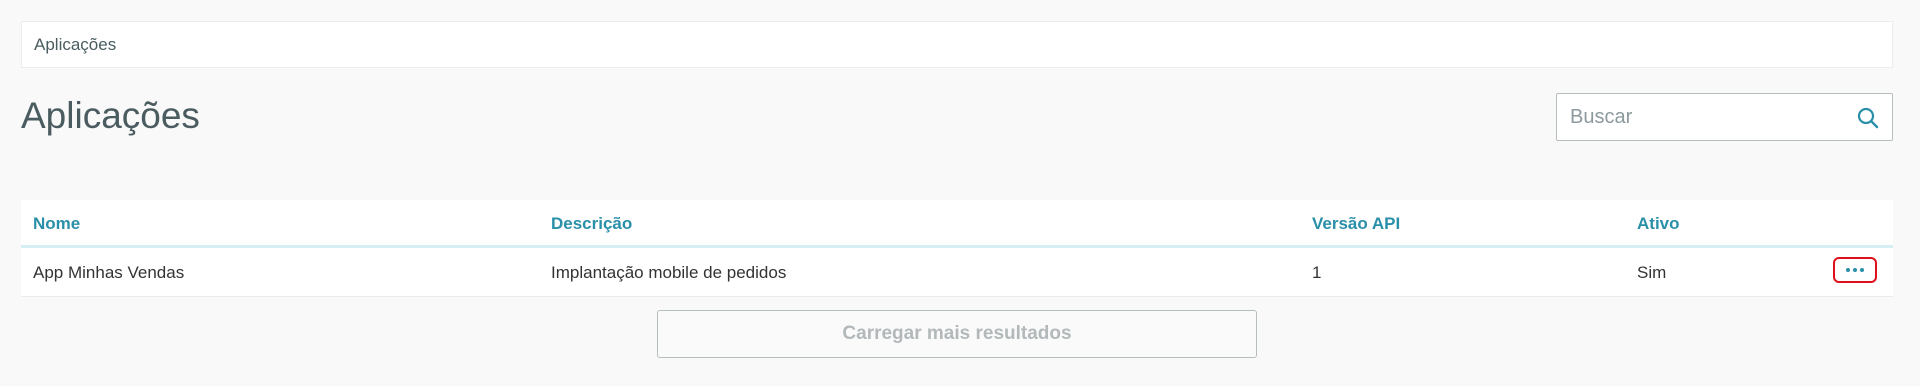  Describe the element at coordinates (75, 45) in the screenshot. I see `breadcrumb-item-aplicacoes: Aplicações` at that location.